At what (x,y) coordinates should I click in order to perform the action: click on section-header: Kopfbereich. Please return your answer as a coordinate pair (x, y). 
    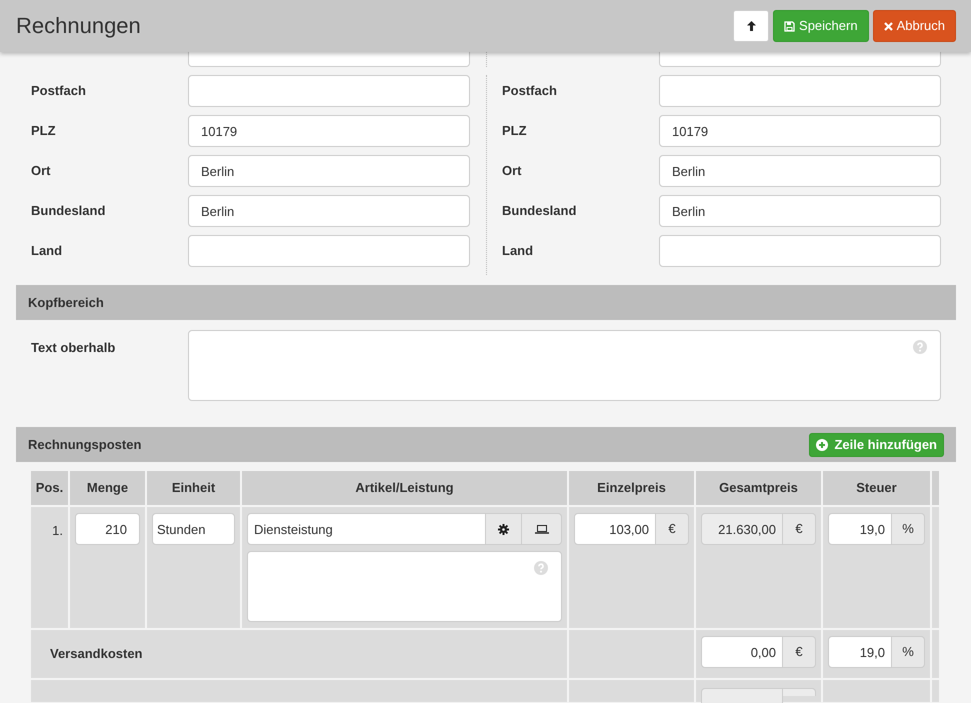
    Looking at the image, I should click on (486, 302).